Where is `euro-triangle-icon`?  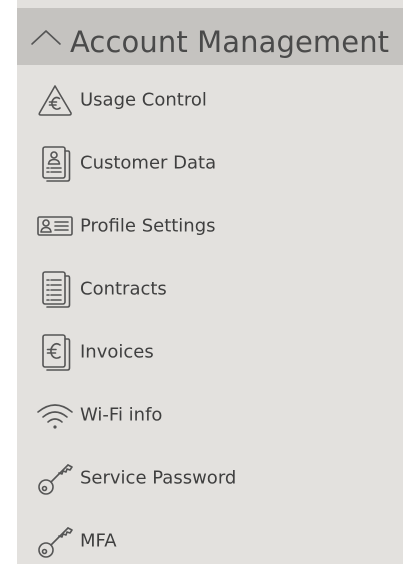 euro-triangle-icon is located at coordinates (55, 100).